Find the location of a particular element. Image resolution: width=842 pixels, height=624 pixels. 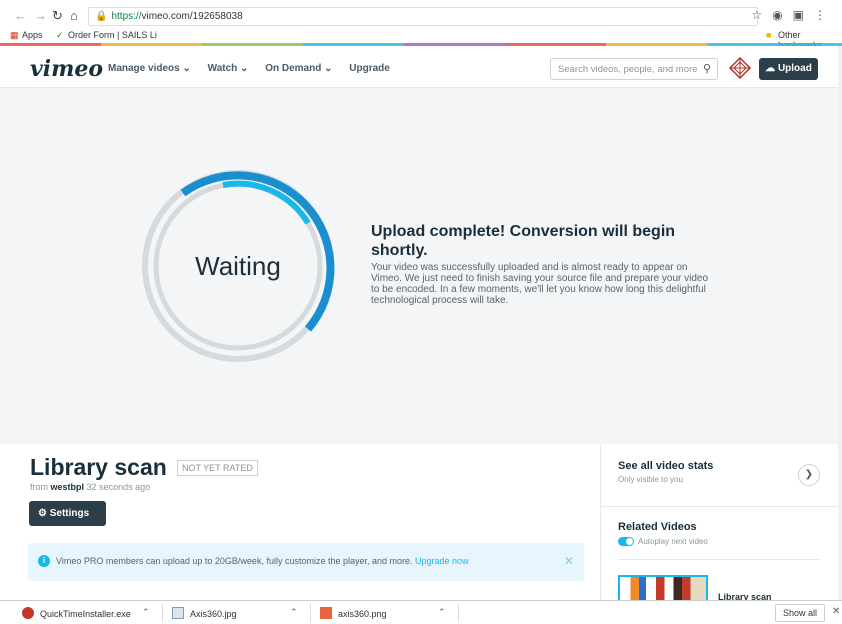

download-filename: QuickTimeInstaller.exe is located at coordinates (85, 614).